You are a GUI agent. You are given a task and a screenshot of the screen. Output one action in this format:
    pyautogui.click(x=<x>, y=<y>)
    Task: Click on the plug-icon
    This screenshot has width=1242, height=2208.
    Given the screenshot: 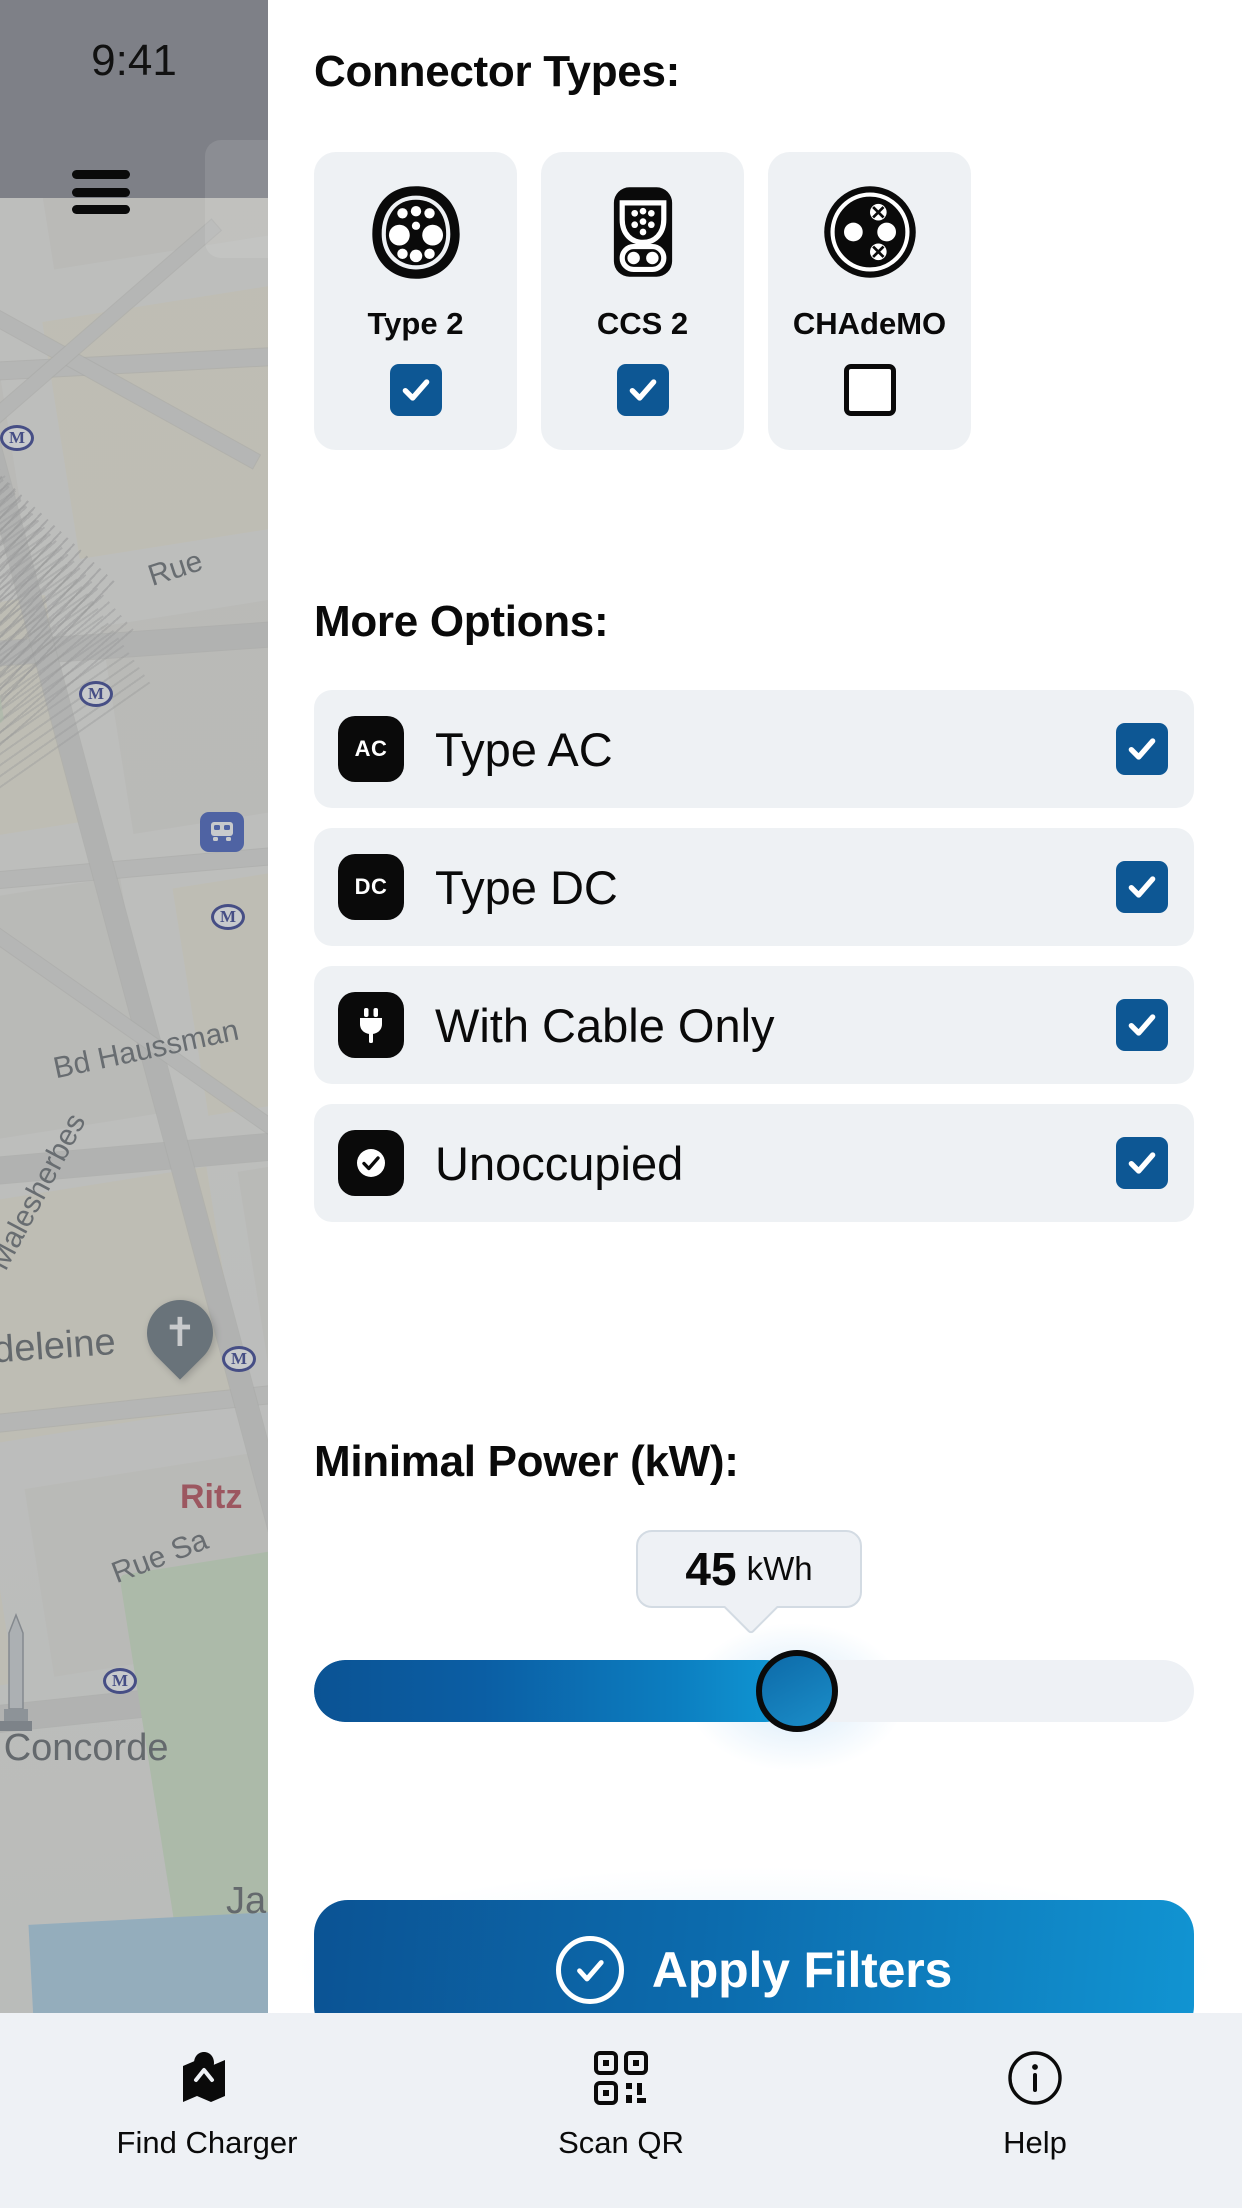 What is the action you would take?
    pyautogui.click(x=371, y=1025)
    